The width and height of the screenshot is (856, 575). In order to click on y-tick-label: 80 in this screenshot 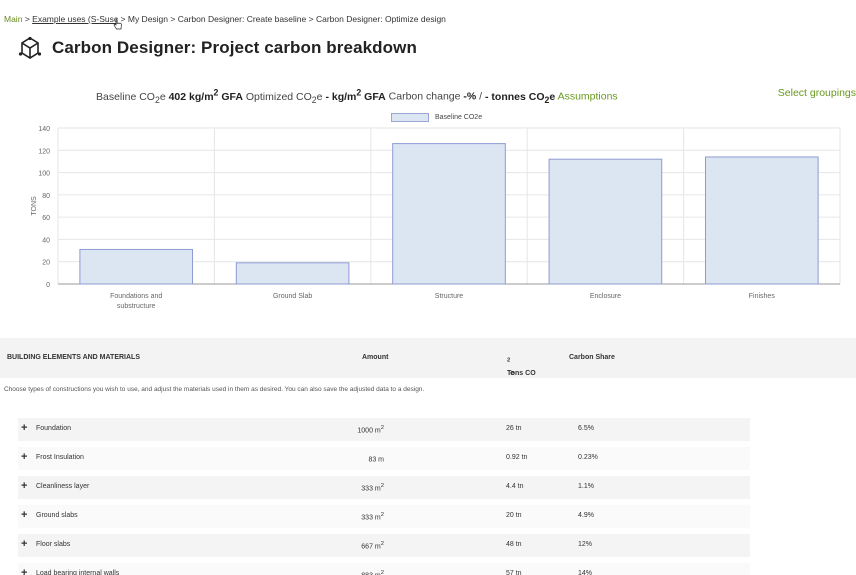, I will do `click(46, 196)`.